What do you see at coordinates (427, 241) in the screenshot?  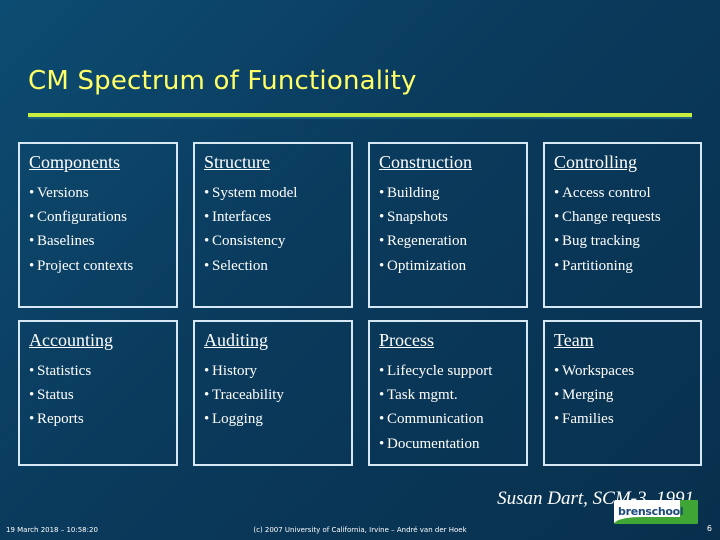 I see `card-item-label: Regeneration` at bounding box center [427, 241].